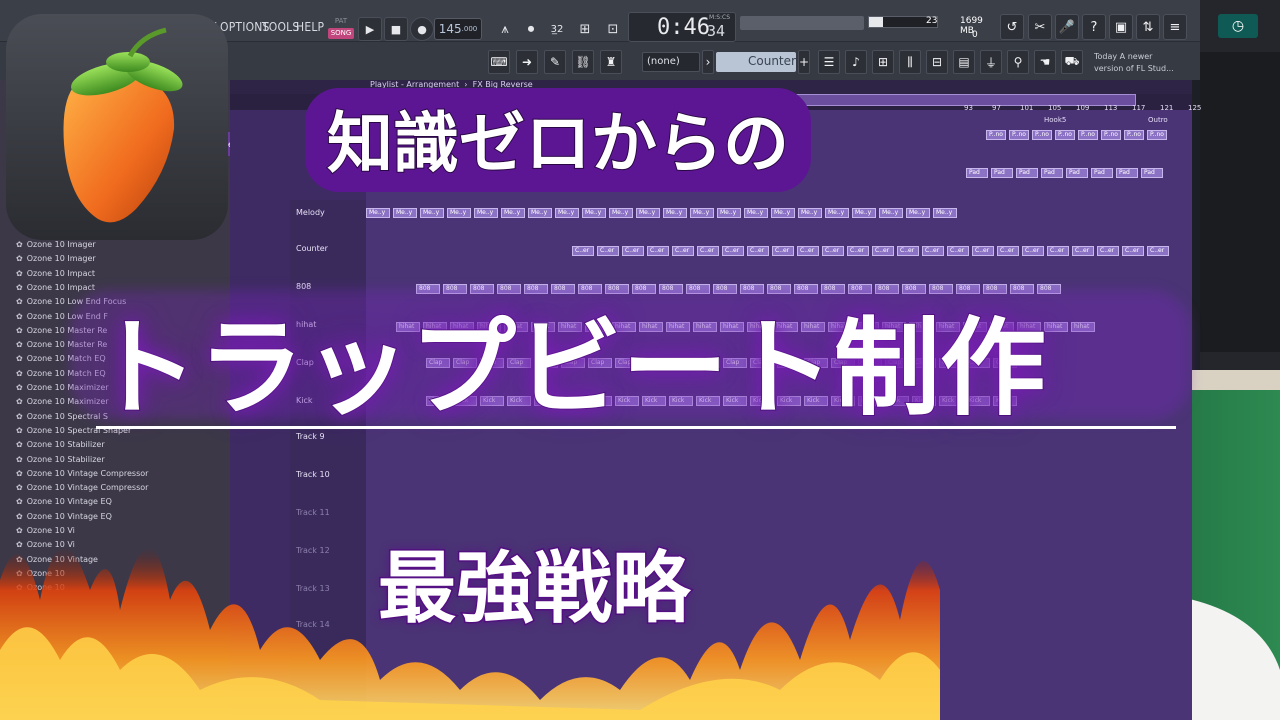 This screenshot has height=720, width=1280. Describe the element at coordinates (964, 62) in the screenshot. I see `browser-button: ▤` at that location.